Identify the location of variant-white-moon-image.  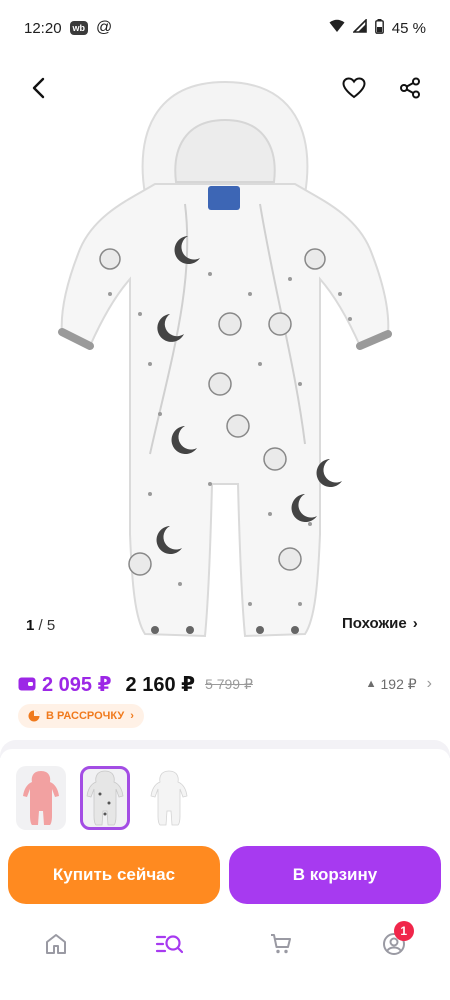
(105, 798).